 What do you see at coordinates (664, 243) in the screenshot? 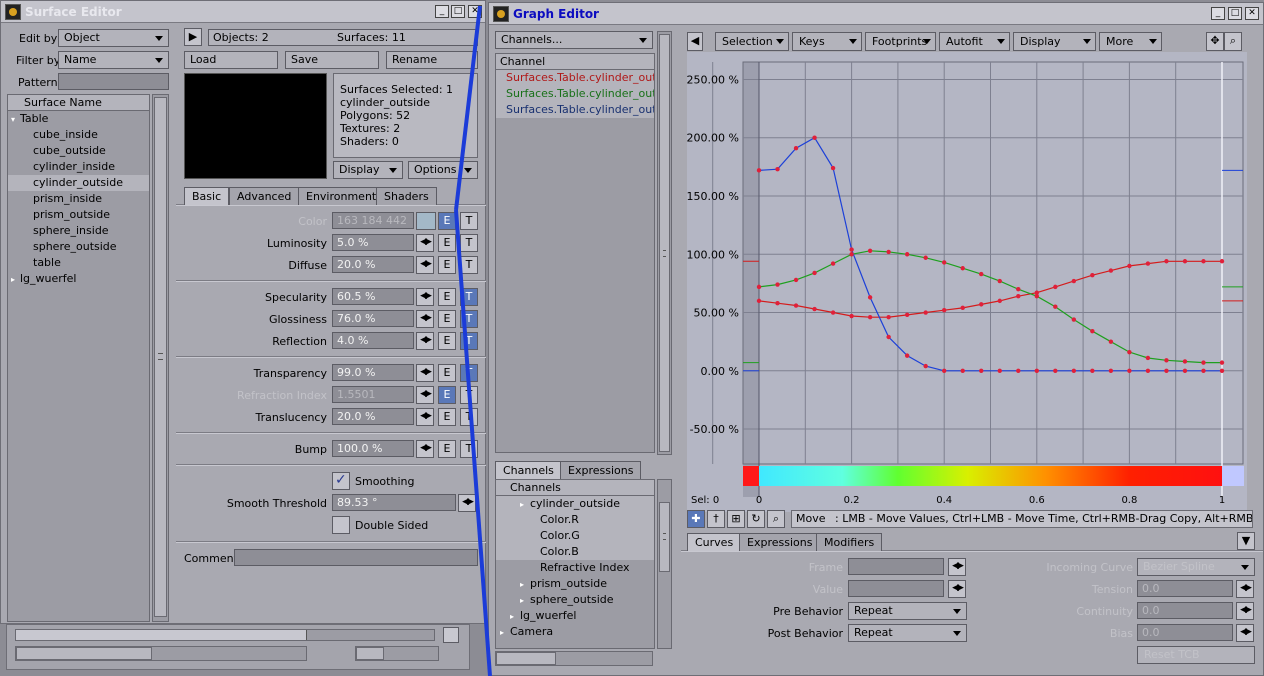
I see `scroll-thumb` at bounding box center [664, 243].